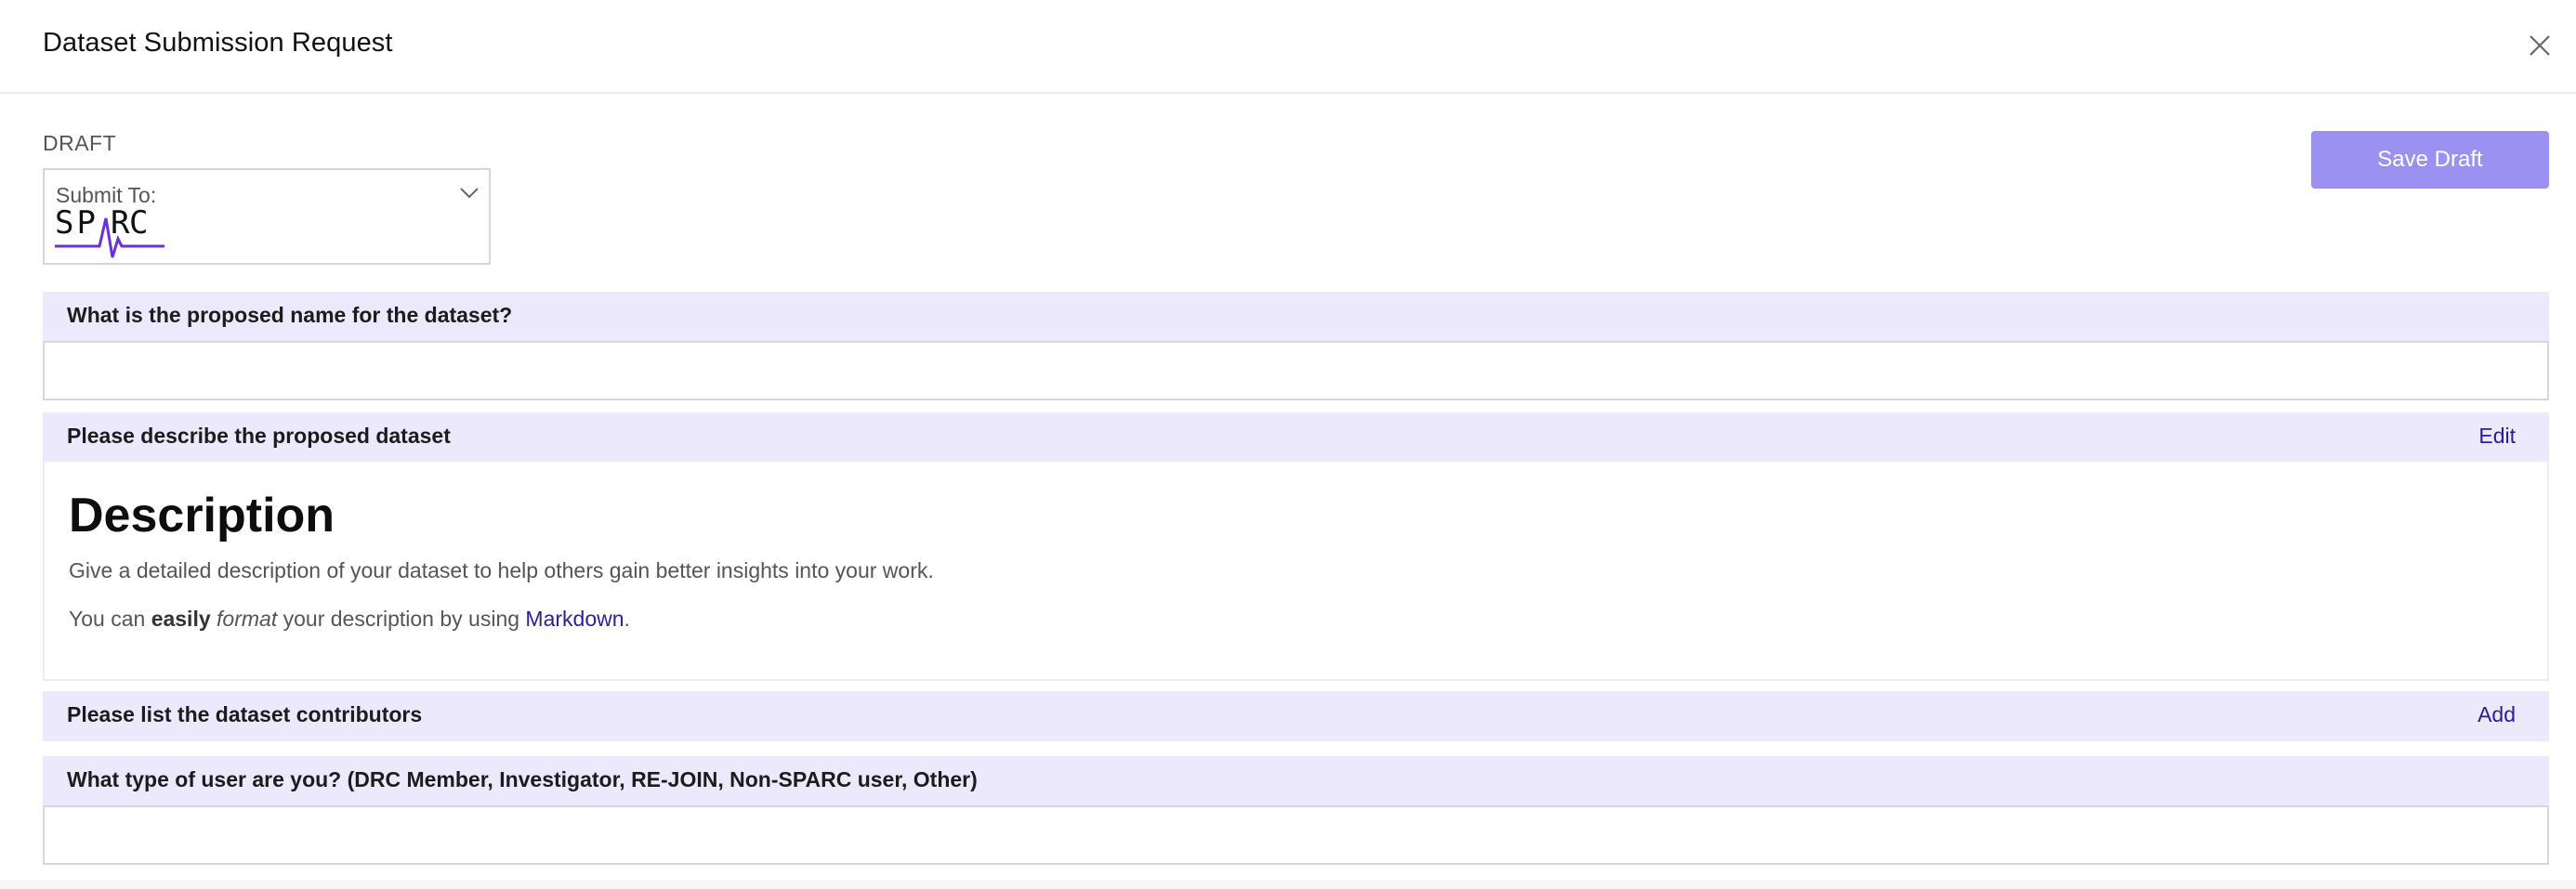  What do you see at coordinates (2430, 160) in the screenshot?
I see `save-draft-button: Save Draft` at bounding box center [2430, 160].